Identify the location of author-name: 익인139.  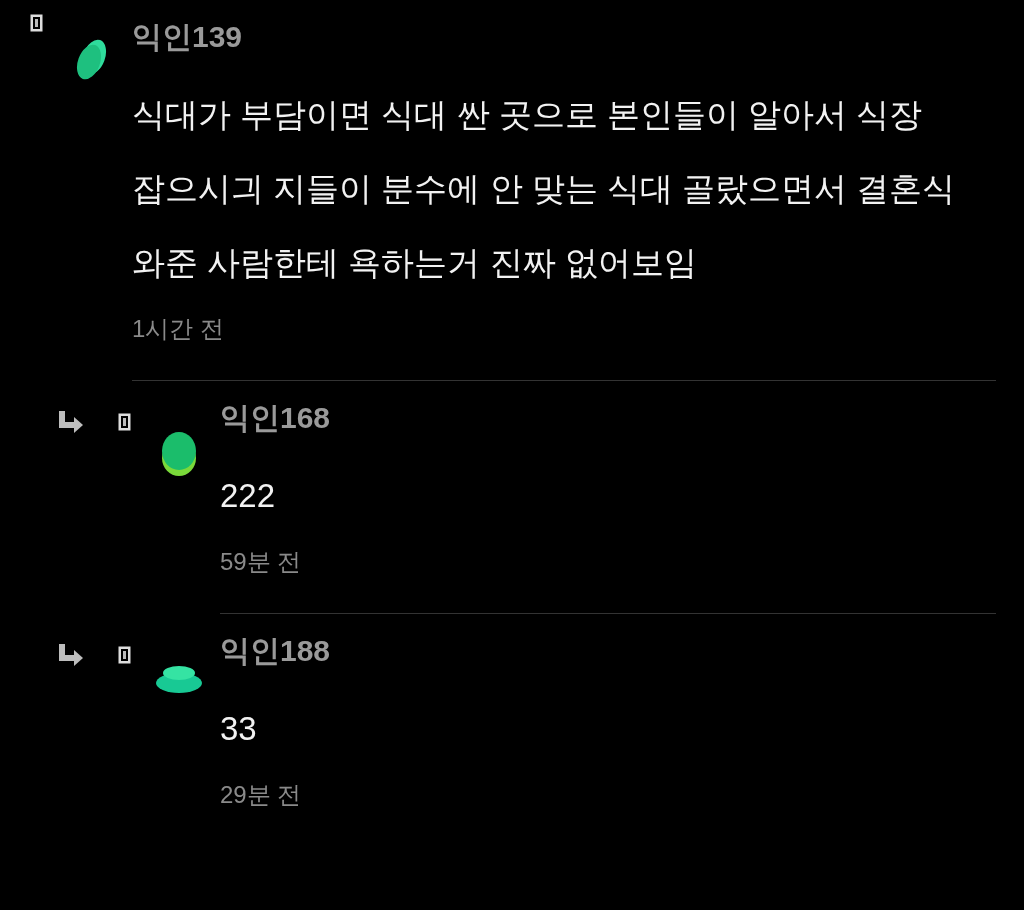
(188, 37).